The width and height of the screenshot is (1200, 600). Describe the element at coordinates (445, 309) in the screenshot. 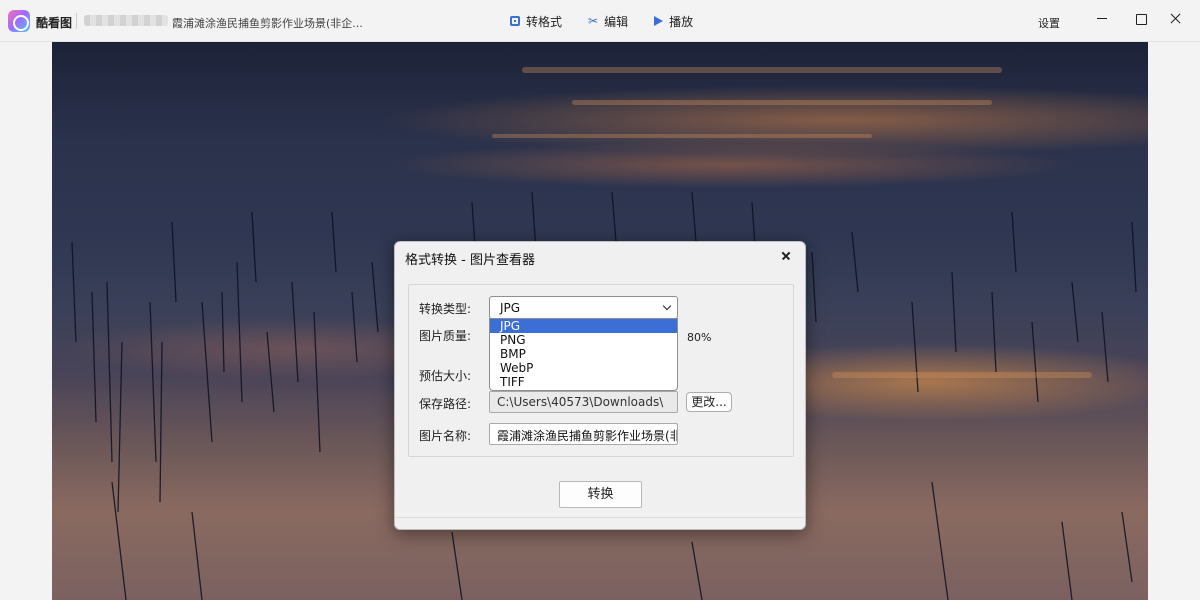

I see `convert-type-label: 转换类型:` at that location.